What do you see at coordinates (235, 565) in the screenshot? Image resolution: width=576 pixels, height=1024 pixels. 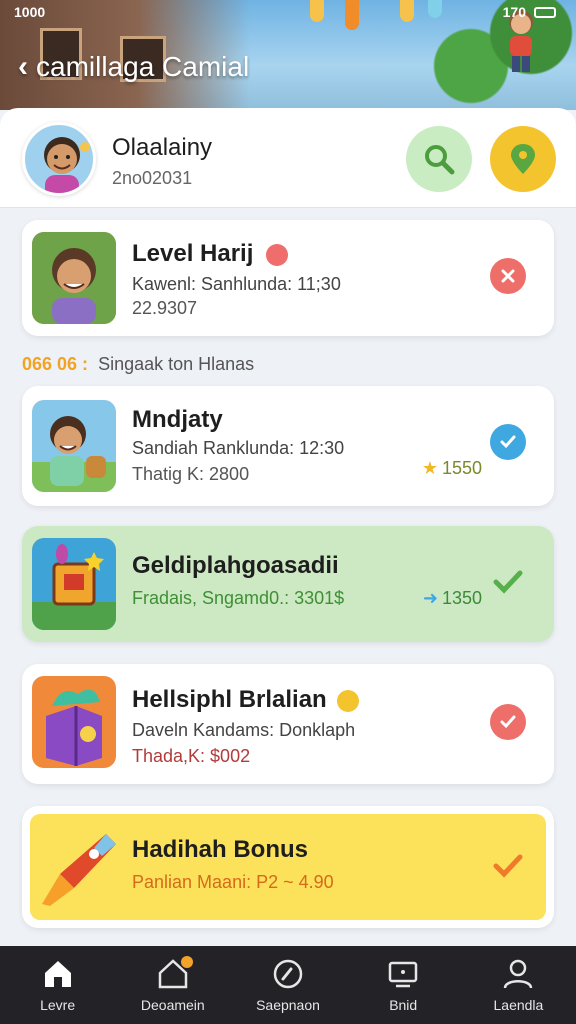 I see `card-title: Geldiplahgoasadii` at bounding box center [235, 565].